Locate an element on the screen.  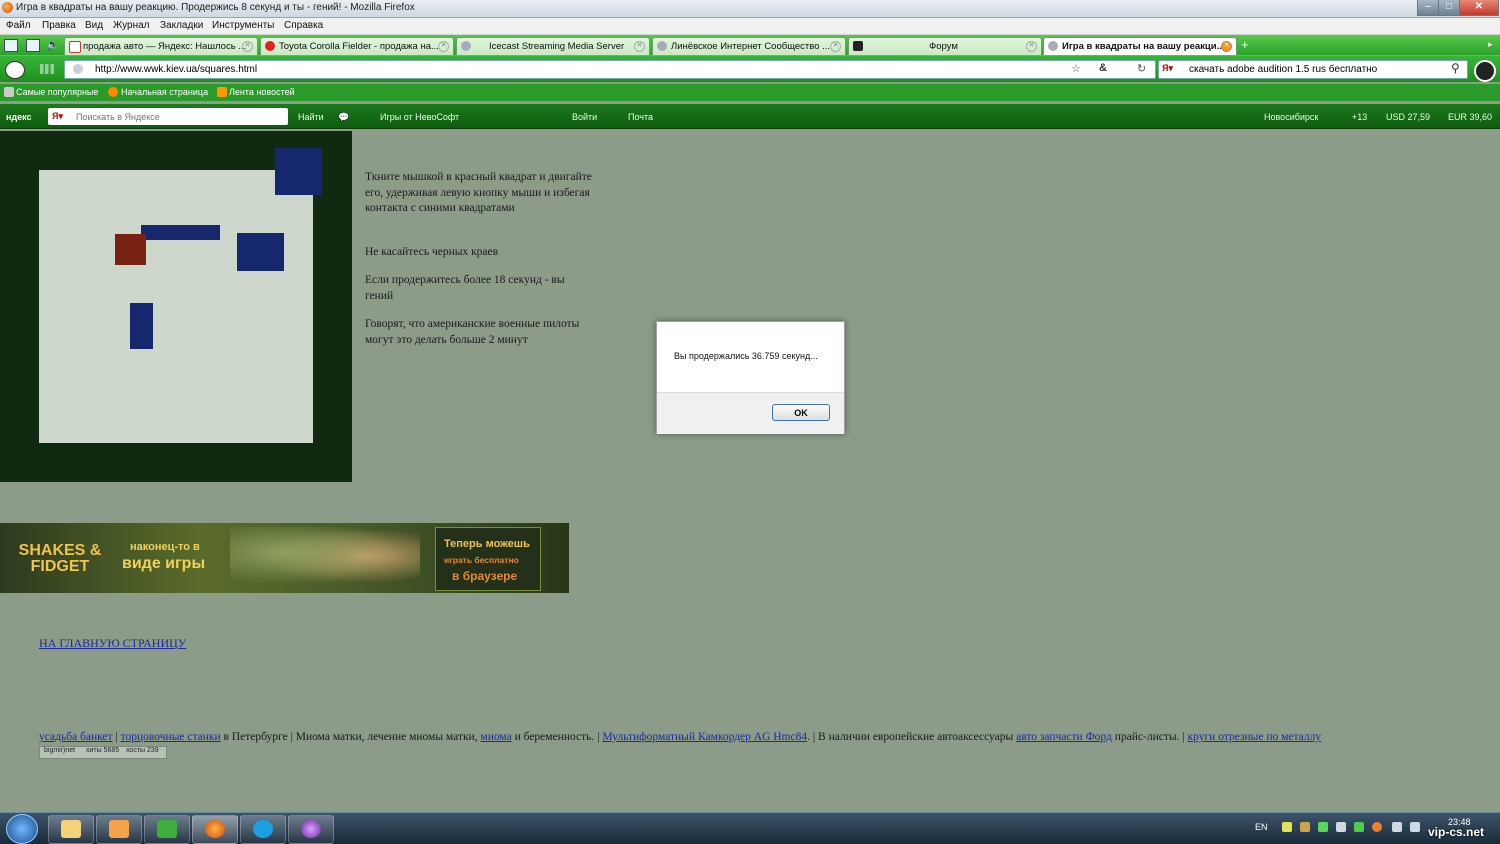
signal-icon is located at coordinates (47, 69).